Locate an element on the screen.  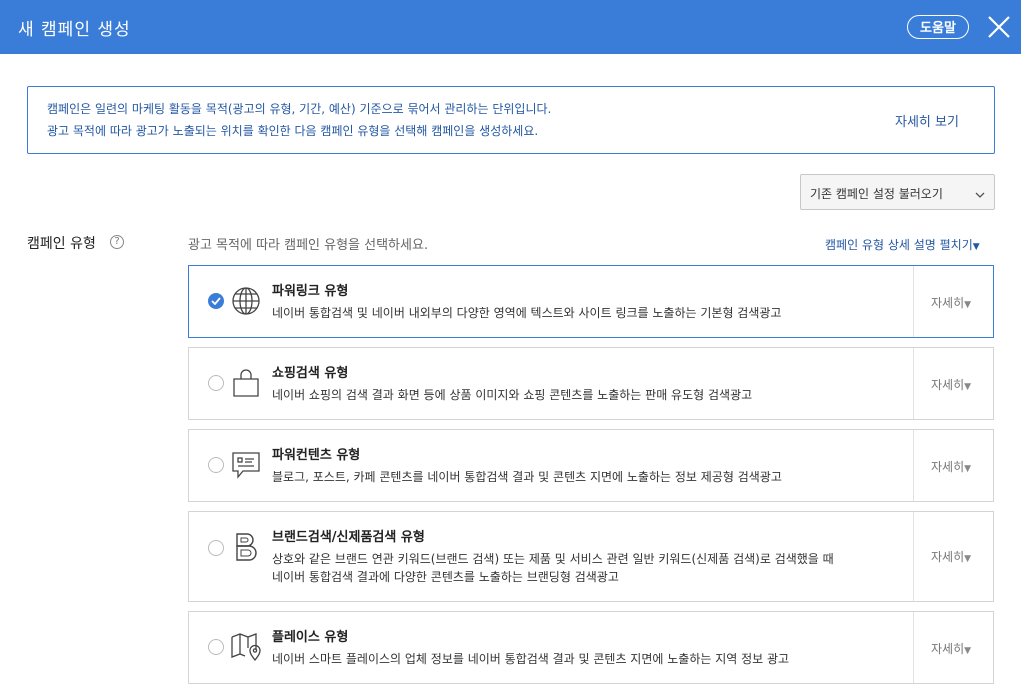
option-name: 플레이스 유형 is located at coordinates (310, 637).